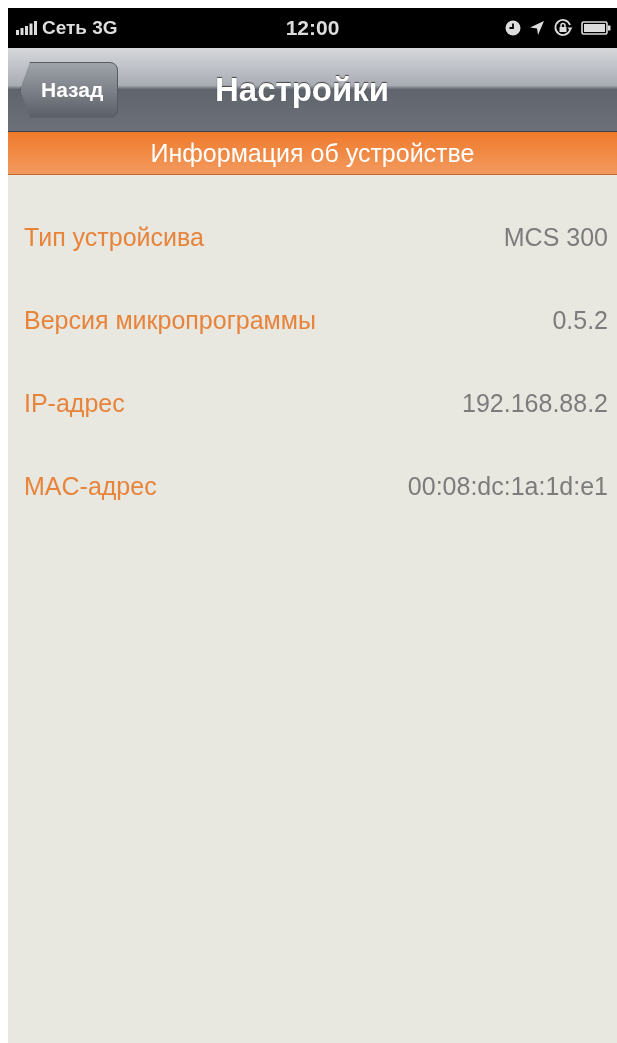 Image resolution: width=617 pixels, height=1043 pixels. I want to click on status-time: 12:00, so click(312, 28).